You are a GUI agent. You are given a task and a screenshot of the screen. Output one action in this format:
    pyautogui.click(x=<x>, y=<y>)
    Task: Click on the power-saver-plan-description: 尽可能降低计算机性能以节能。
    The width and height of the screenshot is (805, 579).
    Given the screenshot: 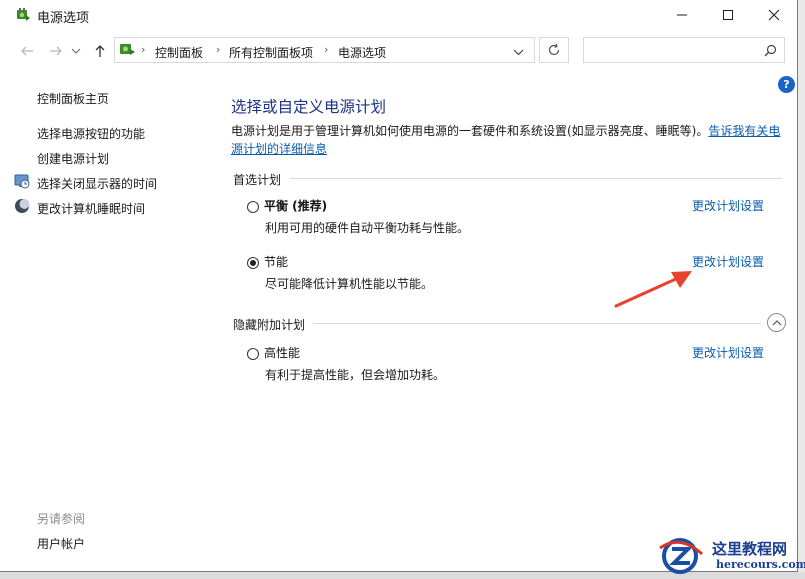 What is the action you would take?
    pyautogui.click(x=349, y=284)
    